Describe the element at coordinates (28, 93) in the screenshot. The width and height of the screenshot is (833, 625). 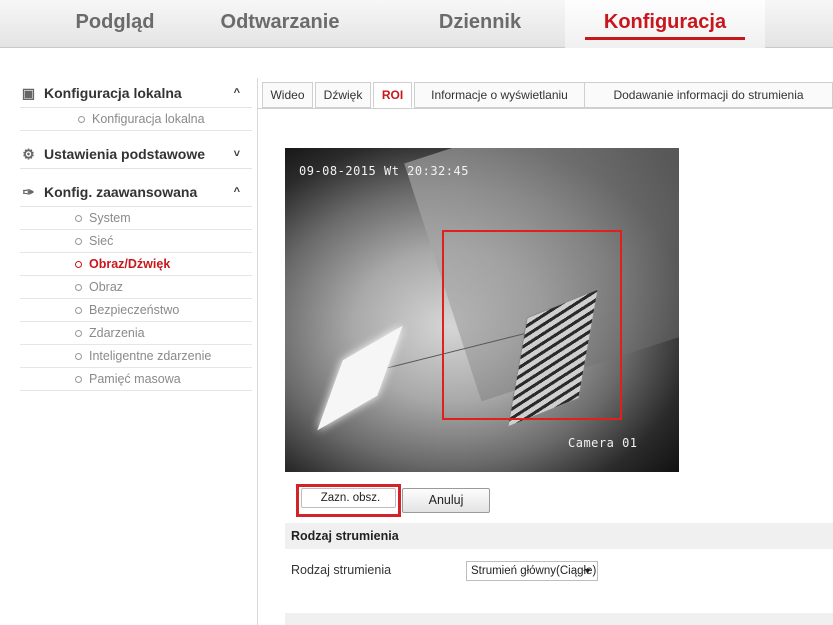
I see `monitor-icon: ▣` at that location.